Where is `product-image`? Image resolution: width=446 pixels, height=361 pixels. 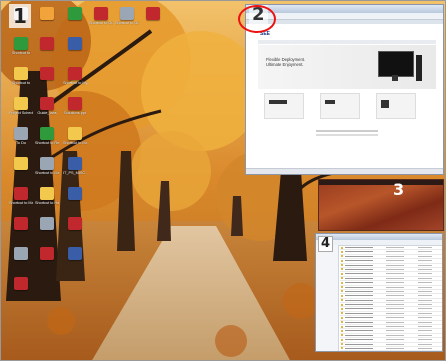 product-image is located at coordinates (278, 102).